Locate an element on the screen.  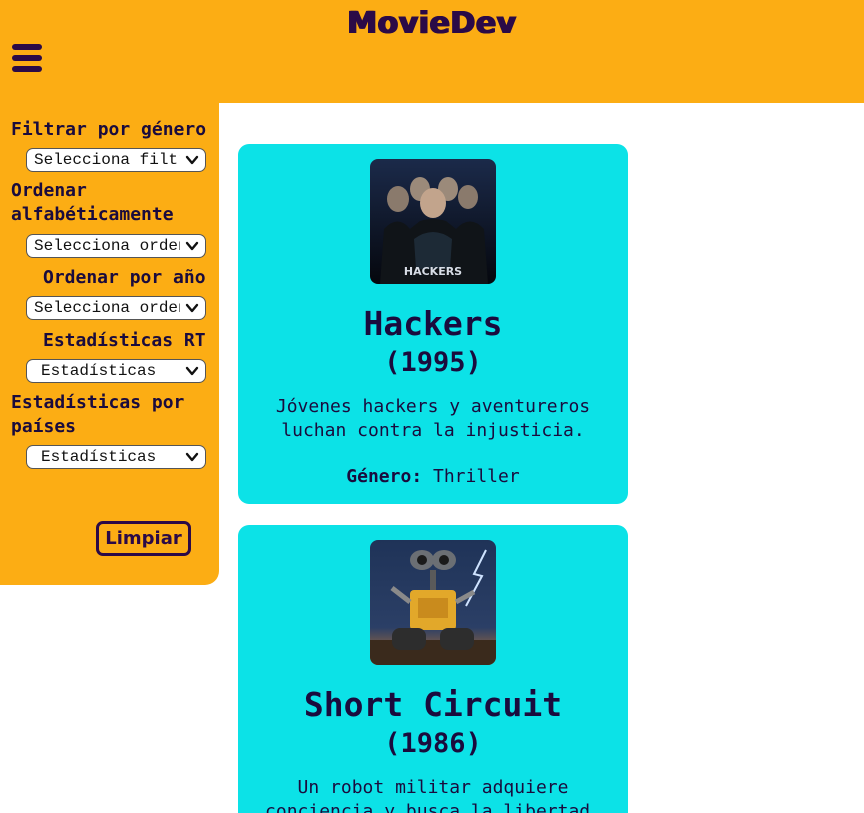
movie-poster: HACKERS is located at coordinates (433, 221).